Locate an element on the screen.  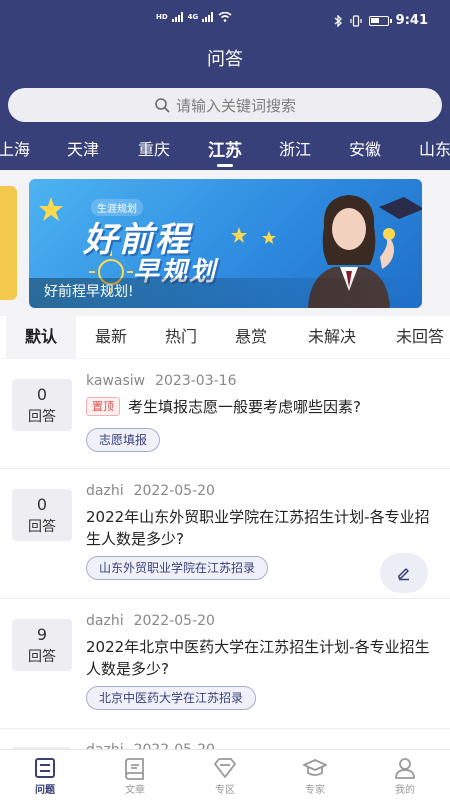
network-label: 4G is located at coordinates (193, 16).